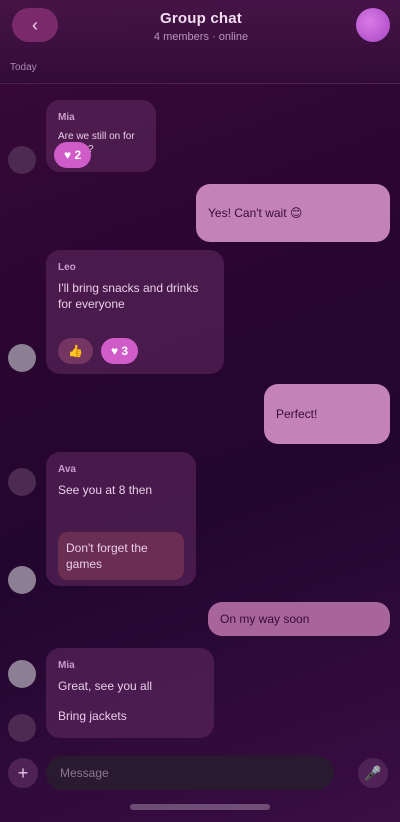 This screenshot has height=822, width=400. I want to click on message-bubble: Perfect!, so click(327, 414).